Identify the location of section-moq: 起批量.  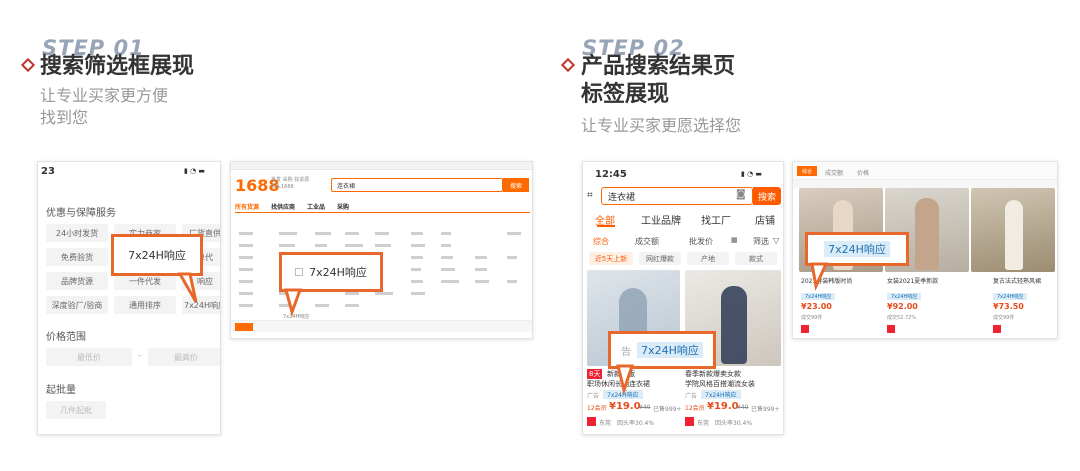
(61, 390).